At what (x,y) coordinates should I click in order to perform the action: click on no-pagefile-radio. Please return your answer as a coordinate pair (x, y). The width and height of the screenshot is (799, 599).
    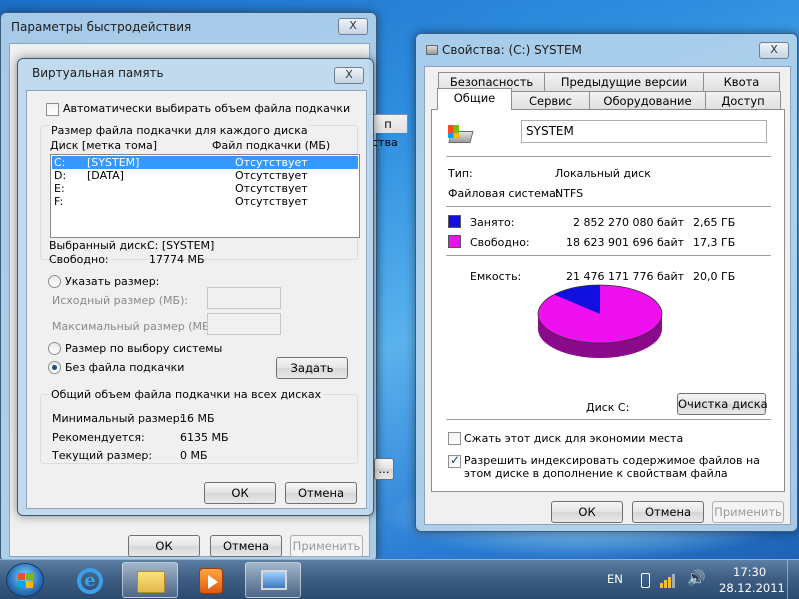
    Looking at the image, I should click on (54, 367).